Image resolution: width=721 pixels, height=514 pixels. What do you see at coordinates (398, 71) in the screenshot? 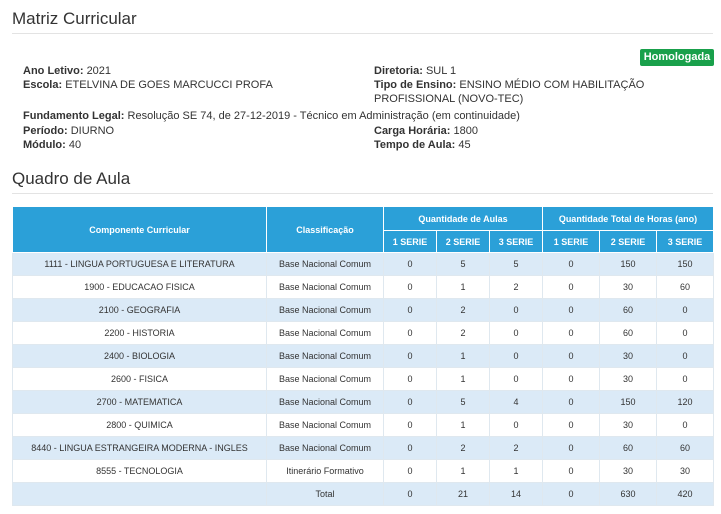
I see `diretoria-label: Diretoria:` at bounding box center [398, 71].